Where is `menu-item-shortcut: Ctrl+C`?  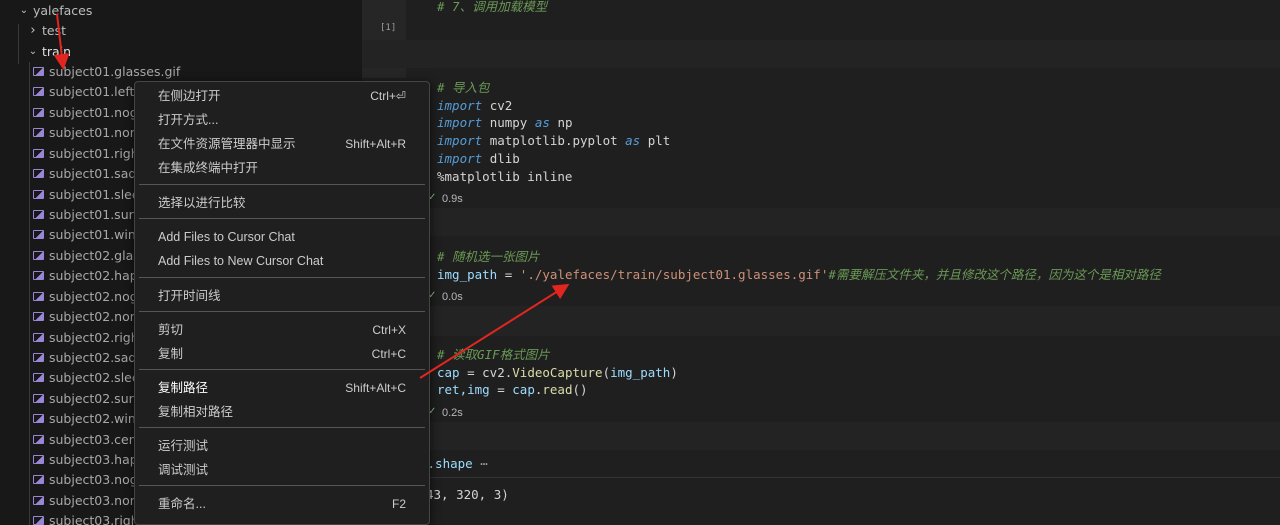 menu-item-shortcut: Ctrl+C is located at coordinates (388, 354).